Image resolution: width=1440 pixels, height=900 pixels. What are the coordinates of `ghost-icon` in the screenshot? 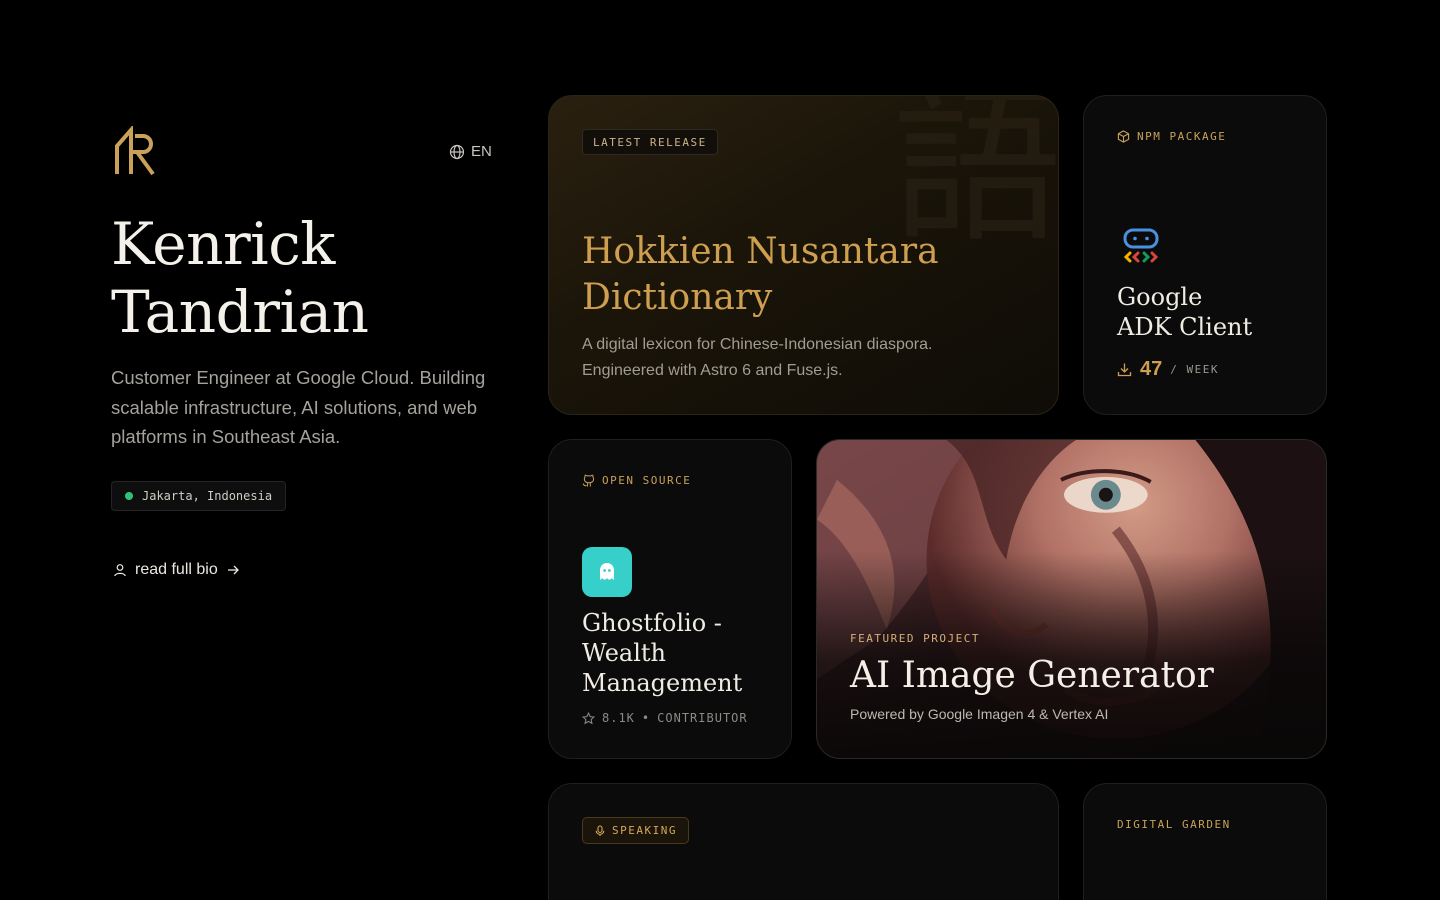 It's located at (607, 571).